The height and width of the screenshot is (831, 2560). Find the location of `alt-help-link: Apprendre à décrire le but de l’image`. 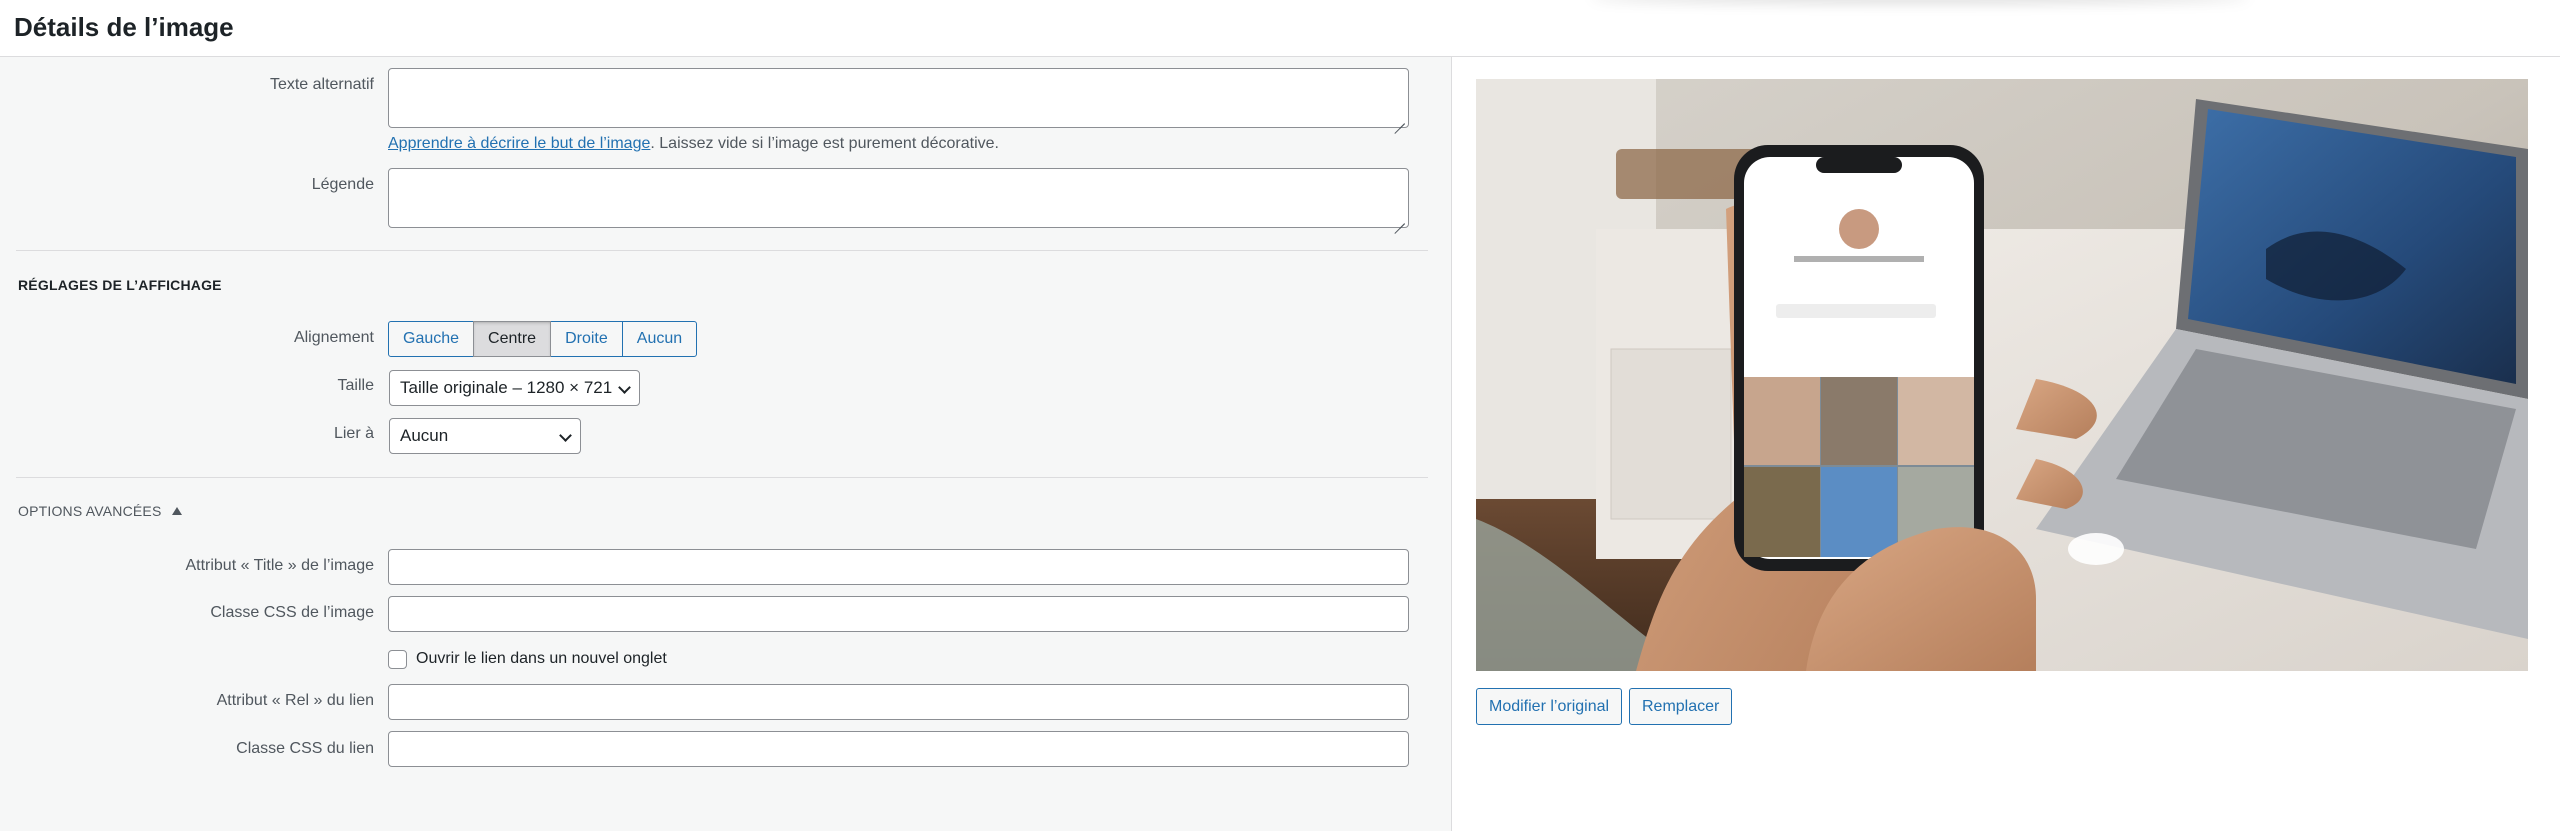

alt-help-link: Apprendre à décrire le but de l’image is located at coordinates (519, 143).